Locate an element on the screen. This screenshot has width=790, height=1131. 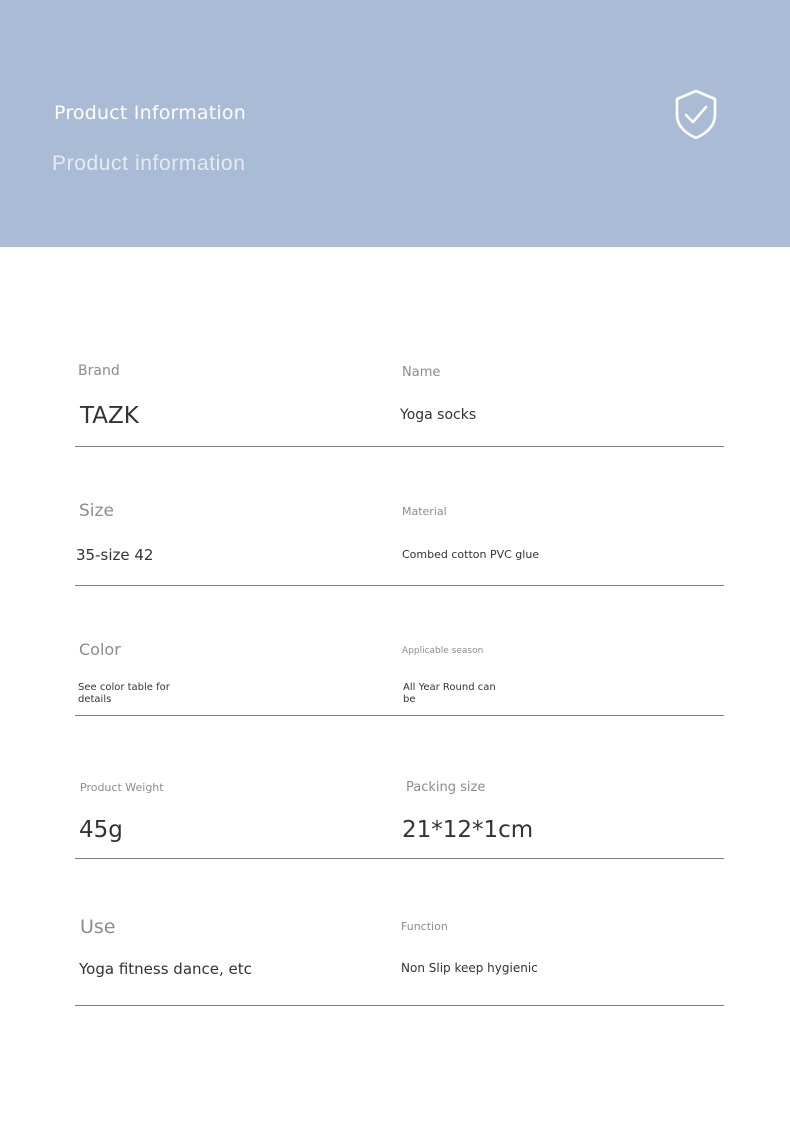
shield-check-icon is located at coordinates (696, 114).